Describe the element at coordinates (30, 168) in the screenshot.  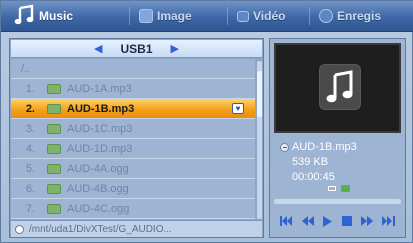
I see `file-number: 5.` at that location.